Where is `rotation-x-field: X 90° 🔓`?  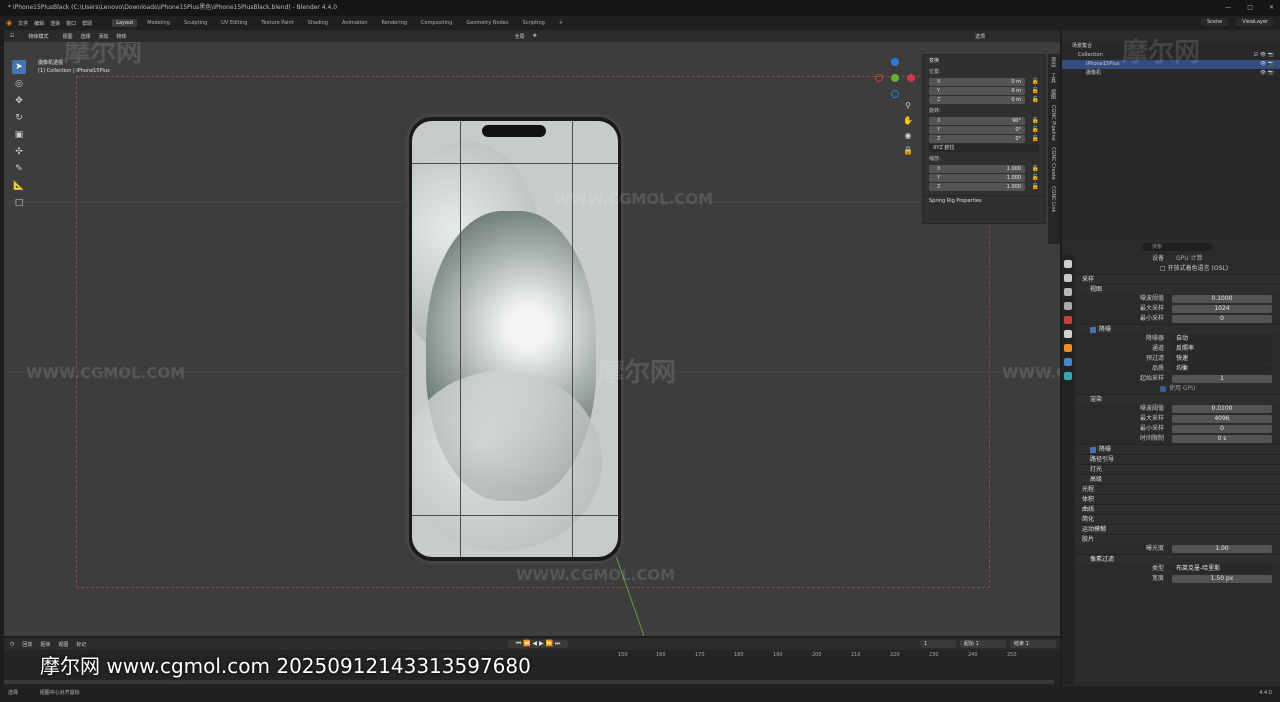 rotation-x-field: X 90° 🔓 is located at coordinates (984, 121).